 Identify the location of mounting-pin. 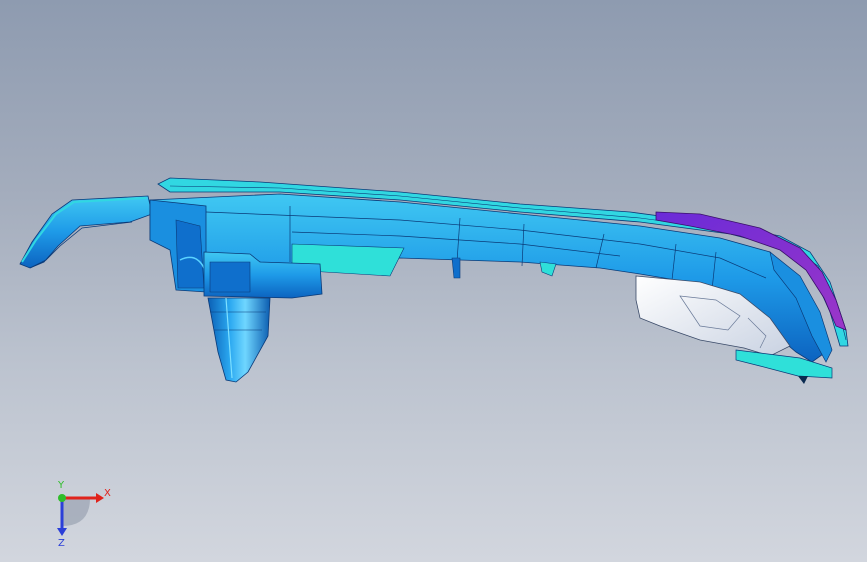
(239, 340).